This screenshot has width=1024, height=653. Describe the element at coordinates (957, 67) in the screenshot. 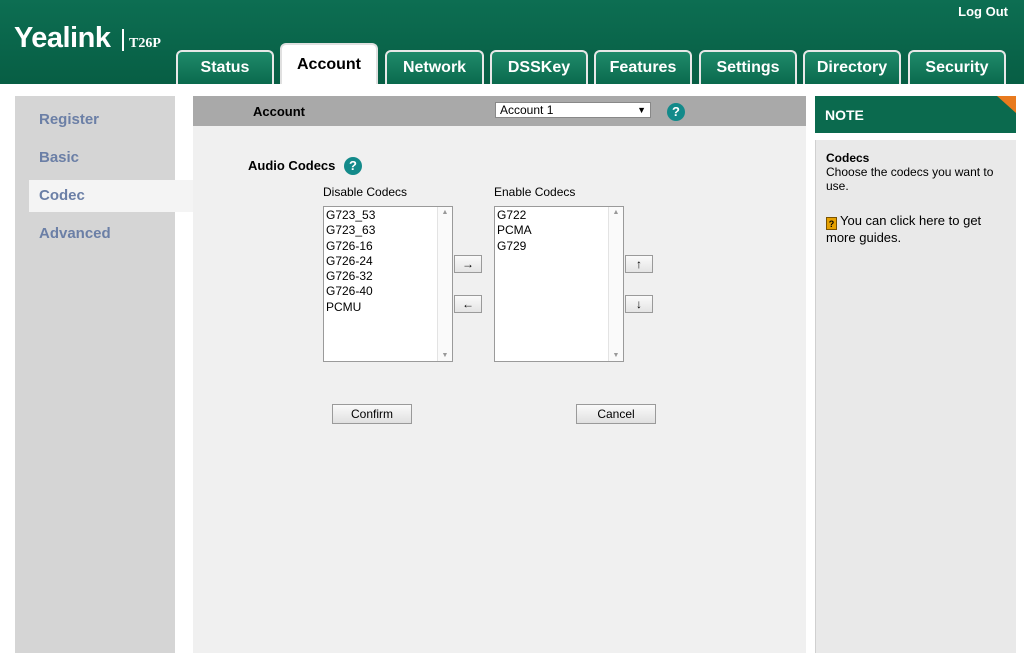

I see `tab-security: Security` at that location.